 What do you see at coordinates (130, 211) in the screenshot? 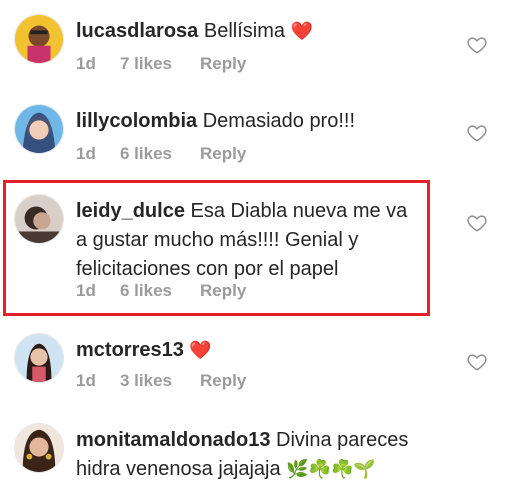
I see `username: leidy_dulce` at bounding box center [130, 211].